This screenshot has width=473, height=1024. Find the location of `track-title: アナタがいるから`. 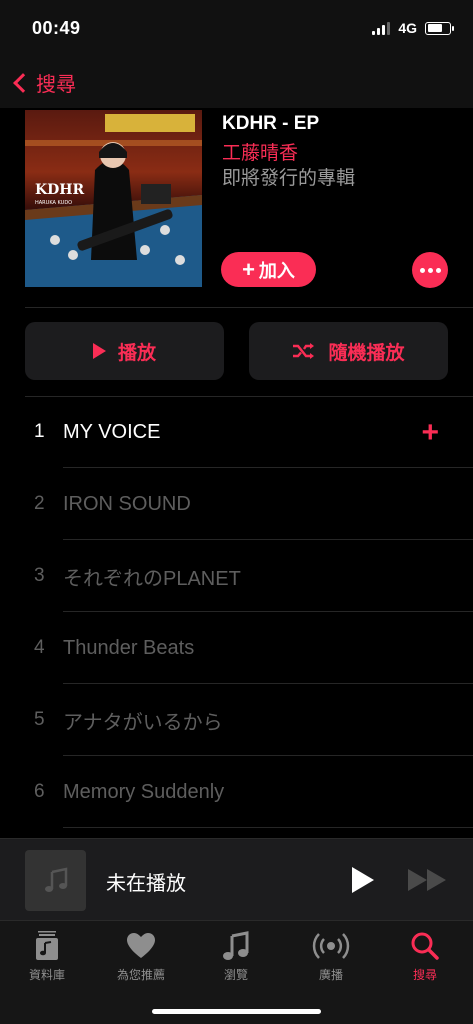

track-title: アナタがいるから is located at coordinates (143, 722).